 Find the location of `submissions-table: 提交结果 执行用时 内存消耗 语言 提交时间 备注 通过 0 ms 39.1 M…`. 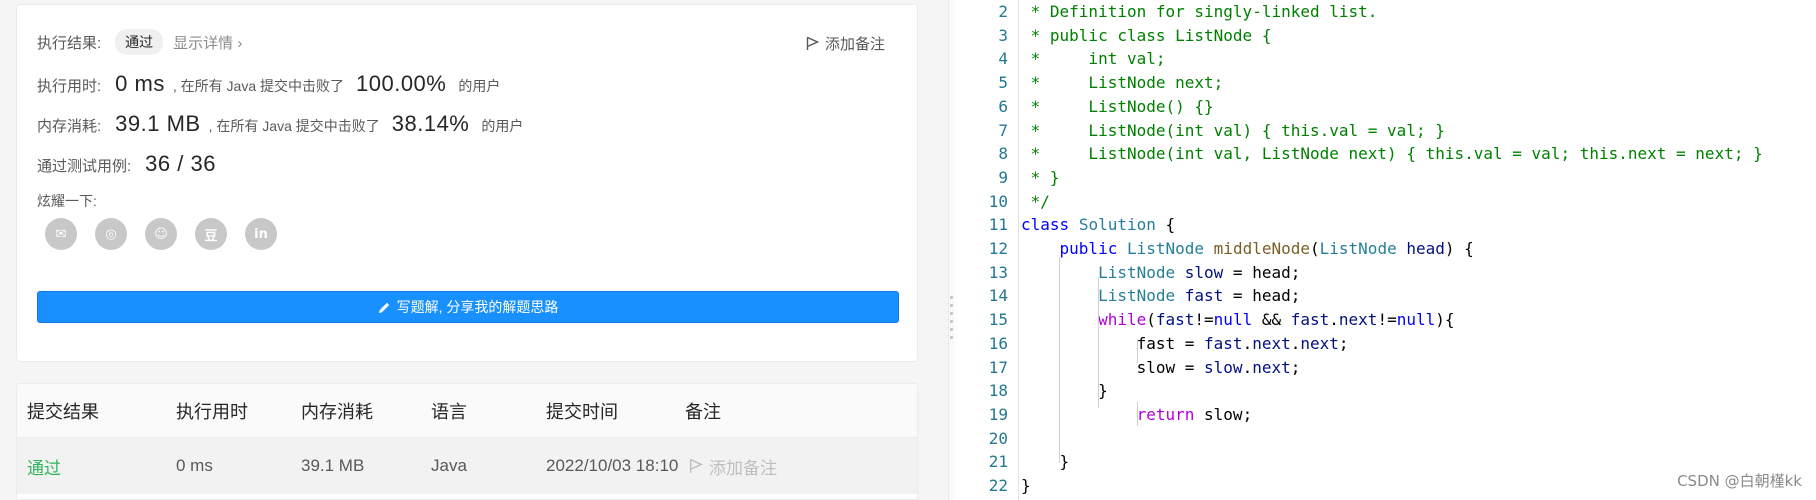

submissions-table: 提交结果 执行用时 内存消耗 语言 提交时间 备注 通过 0 ms 39.1 M… is located at coordinates (467, 441).